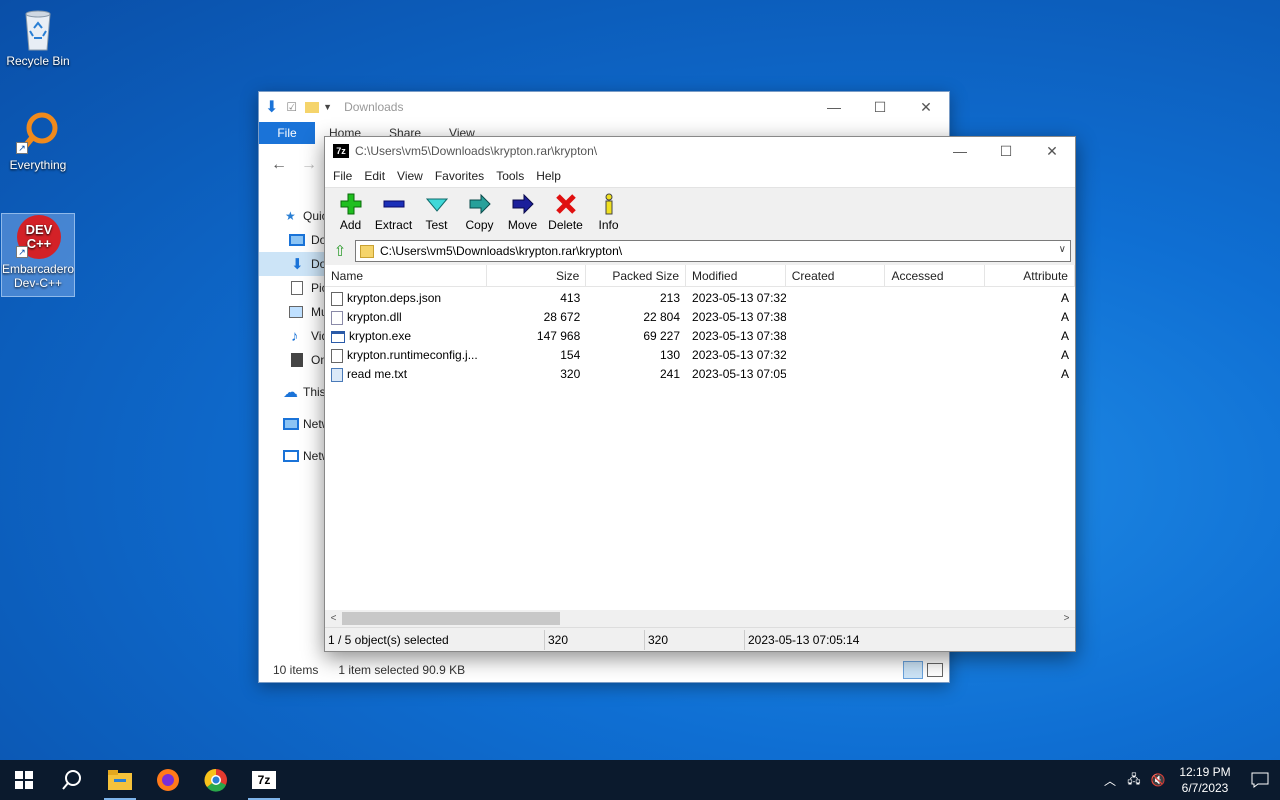 The width and height of the screenshot is (1280, 800). What do you see at coordinates (1205, 780) in the screenshot?
I see `clock: 12:19 PM 6/7/2023` at bounding box center [1205, 780].